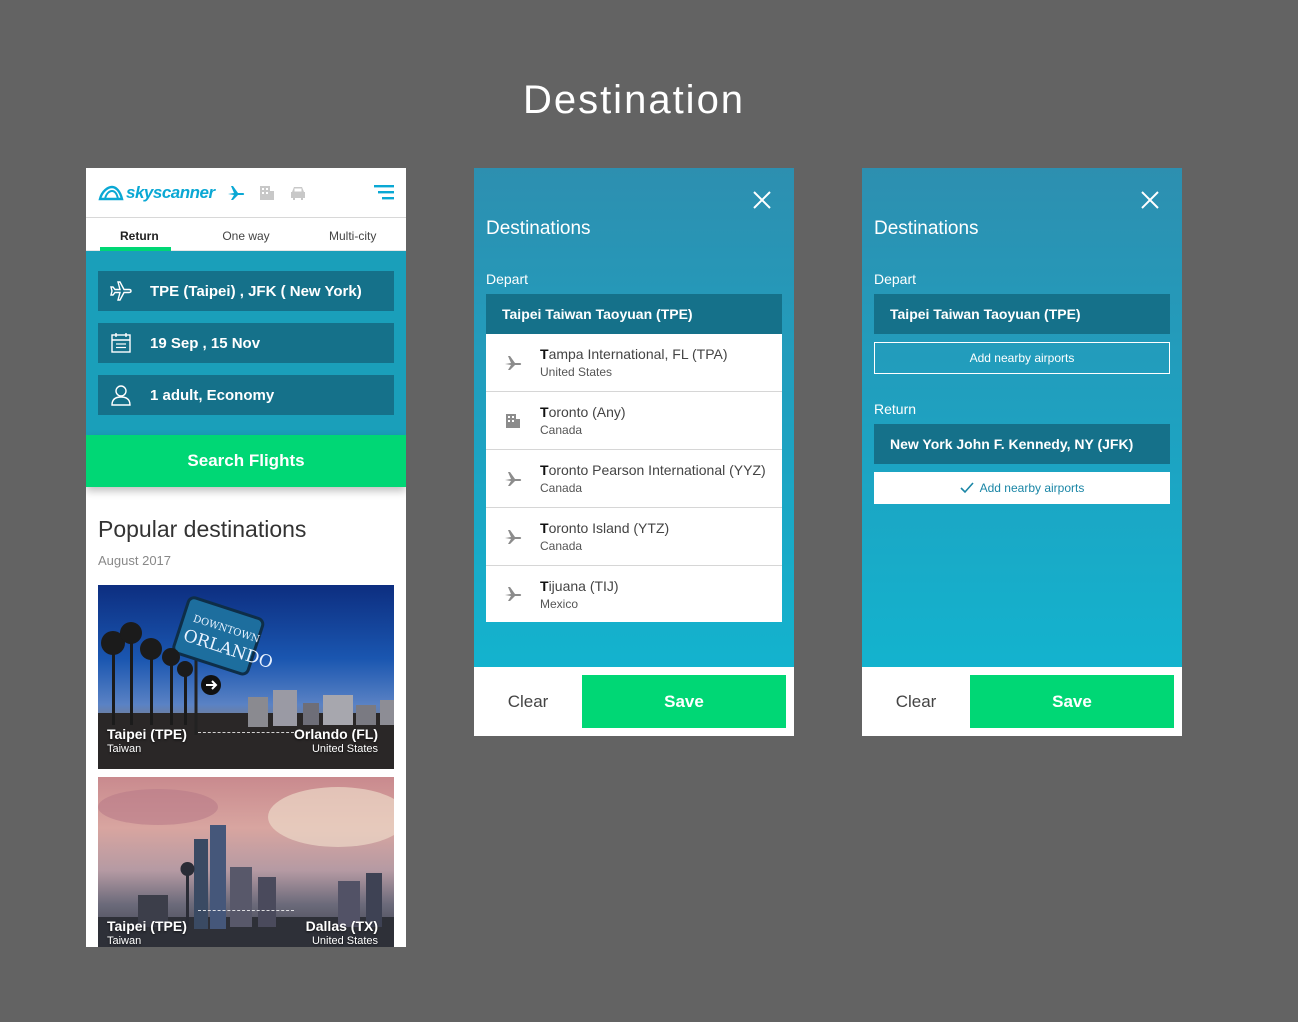 This screenshot has width=1298, height=1022. Describe the element at coordinates (246, 193) in the screenshot. I see `app-header: skyscanner` at that location.